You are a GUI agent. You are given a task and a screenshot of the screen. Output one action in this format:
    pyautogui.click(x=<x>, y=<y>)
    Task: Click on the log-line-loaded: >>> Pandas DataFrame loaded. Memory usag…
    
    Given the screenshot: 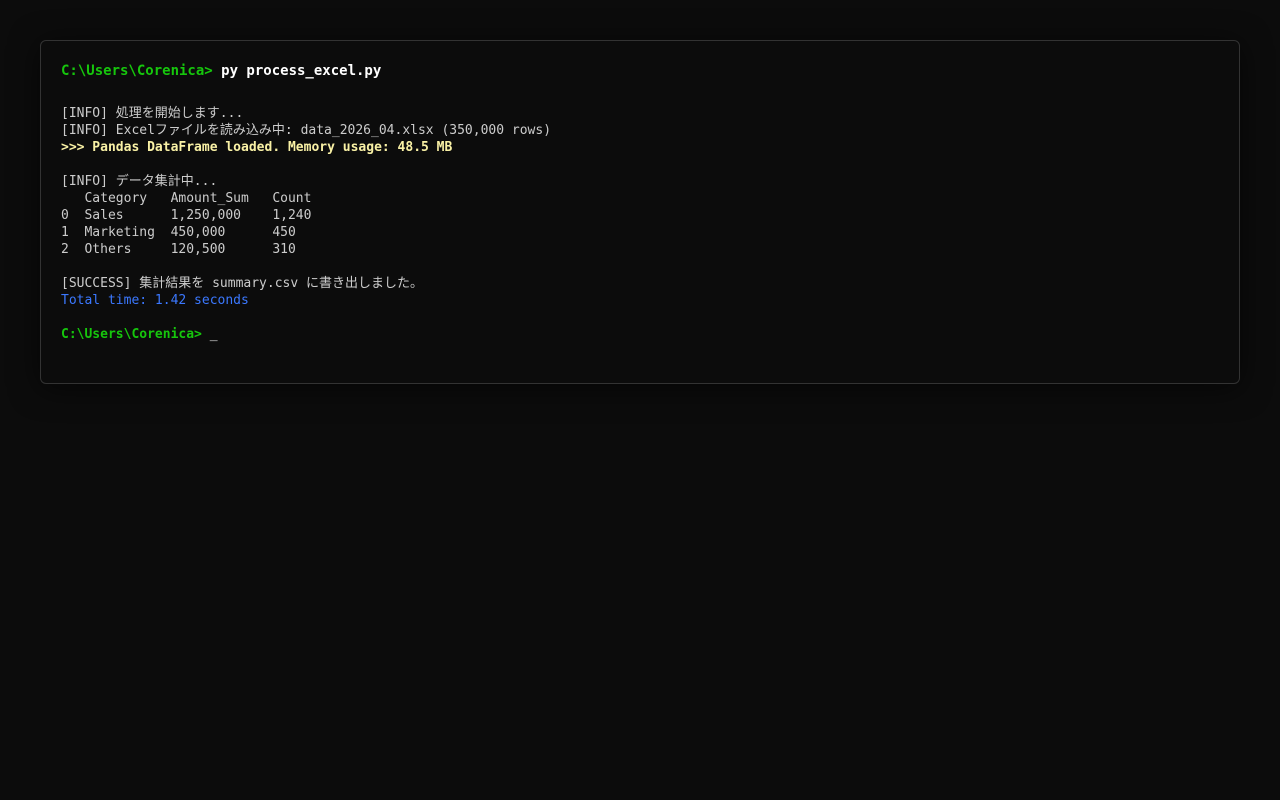 What is the action you would take?
    pyautogui.click(x=257, y=147)
    